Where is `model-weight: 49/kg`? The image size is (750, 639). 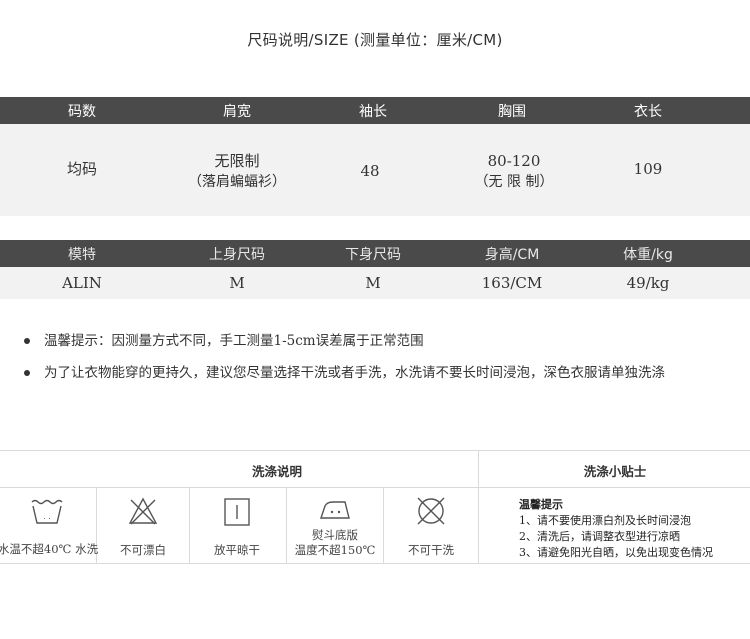
model-weight: 49/kg is located at coordinates (648, 283).